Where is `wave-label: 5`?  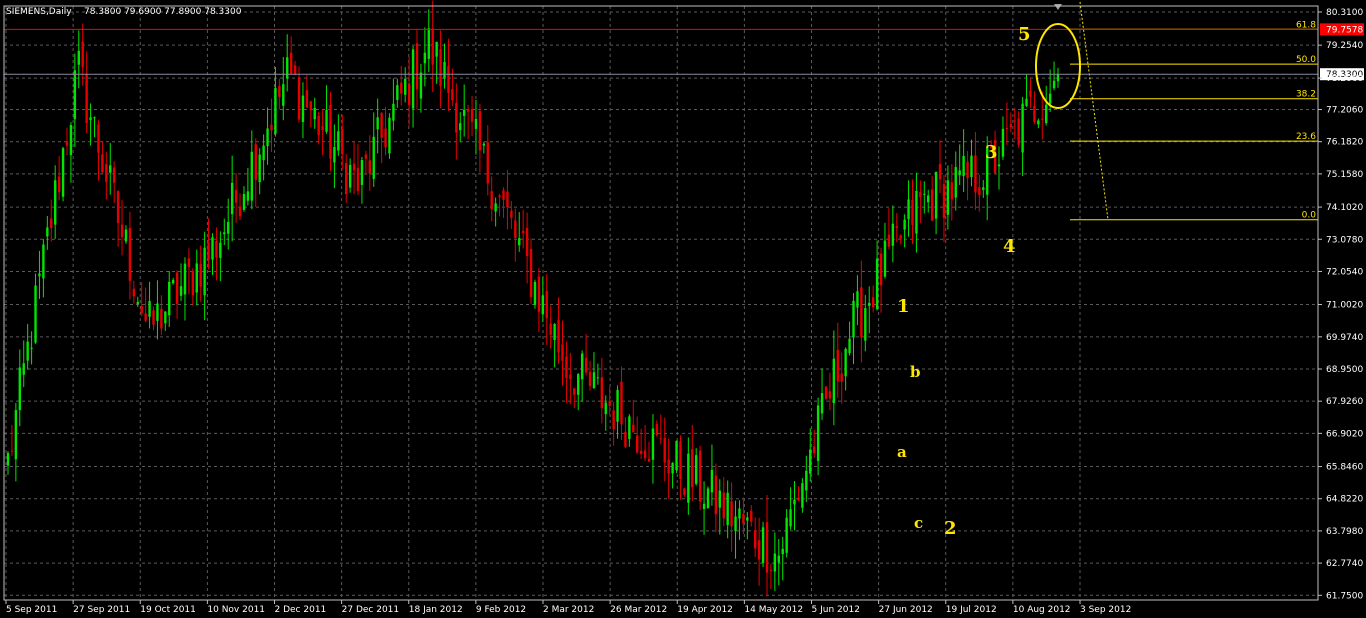 wave-label: 5 is located at coordinates (1024, 34).